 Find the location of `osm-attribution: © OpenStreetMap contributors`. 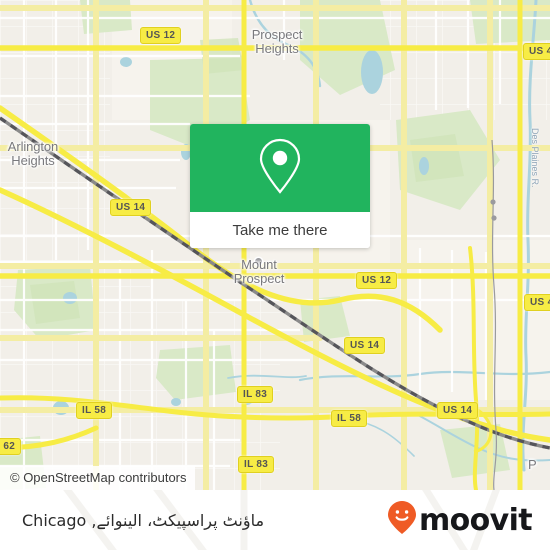

osm-attribution: © OpenStreetMap contributors is located at coordinates (97, 478).